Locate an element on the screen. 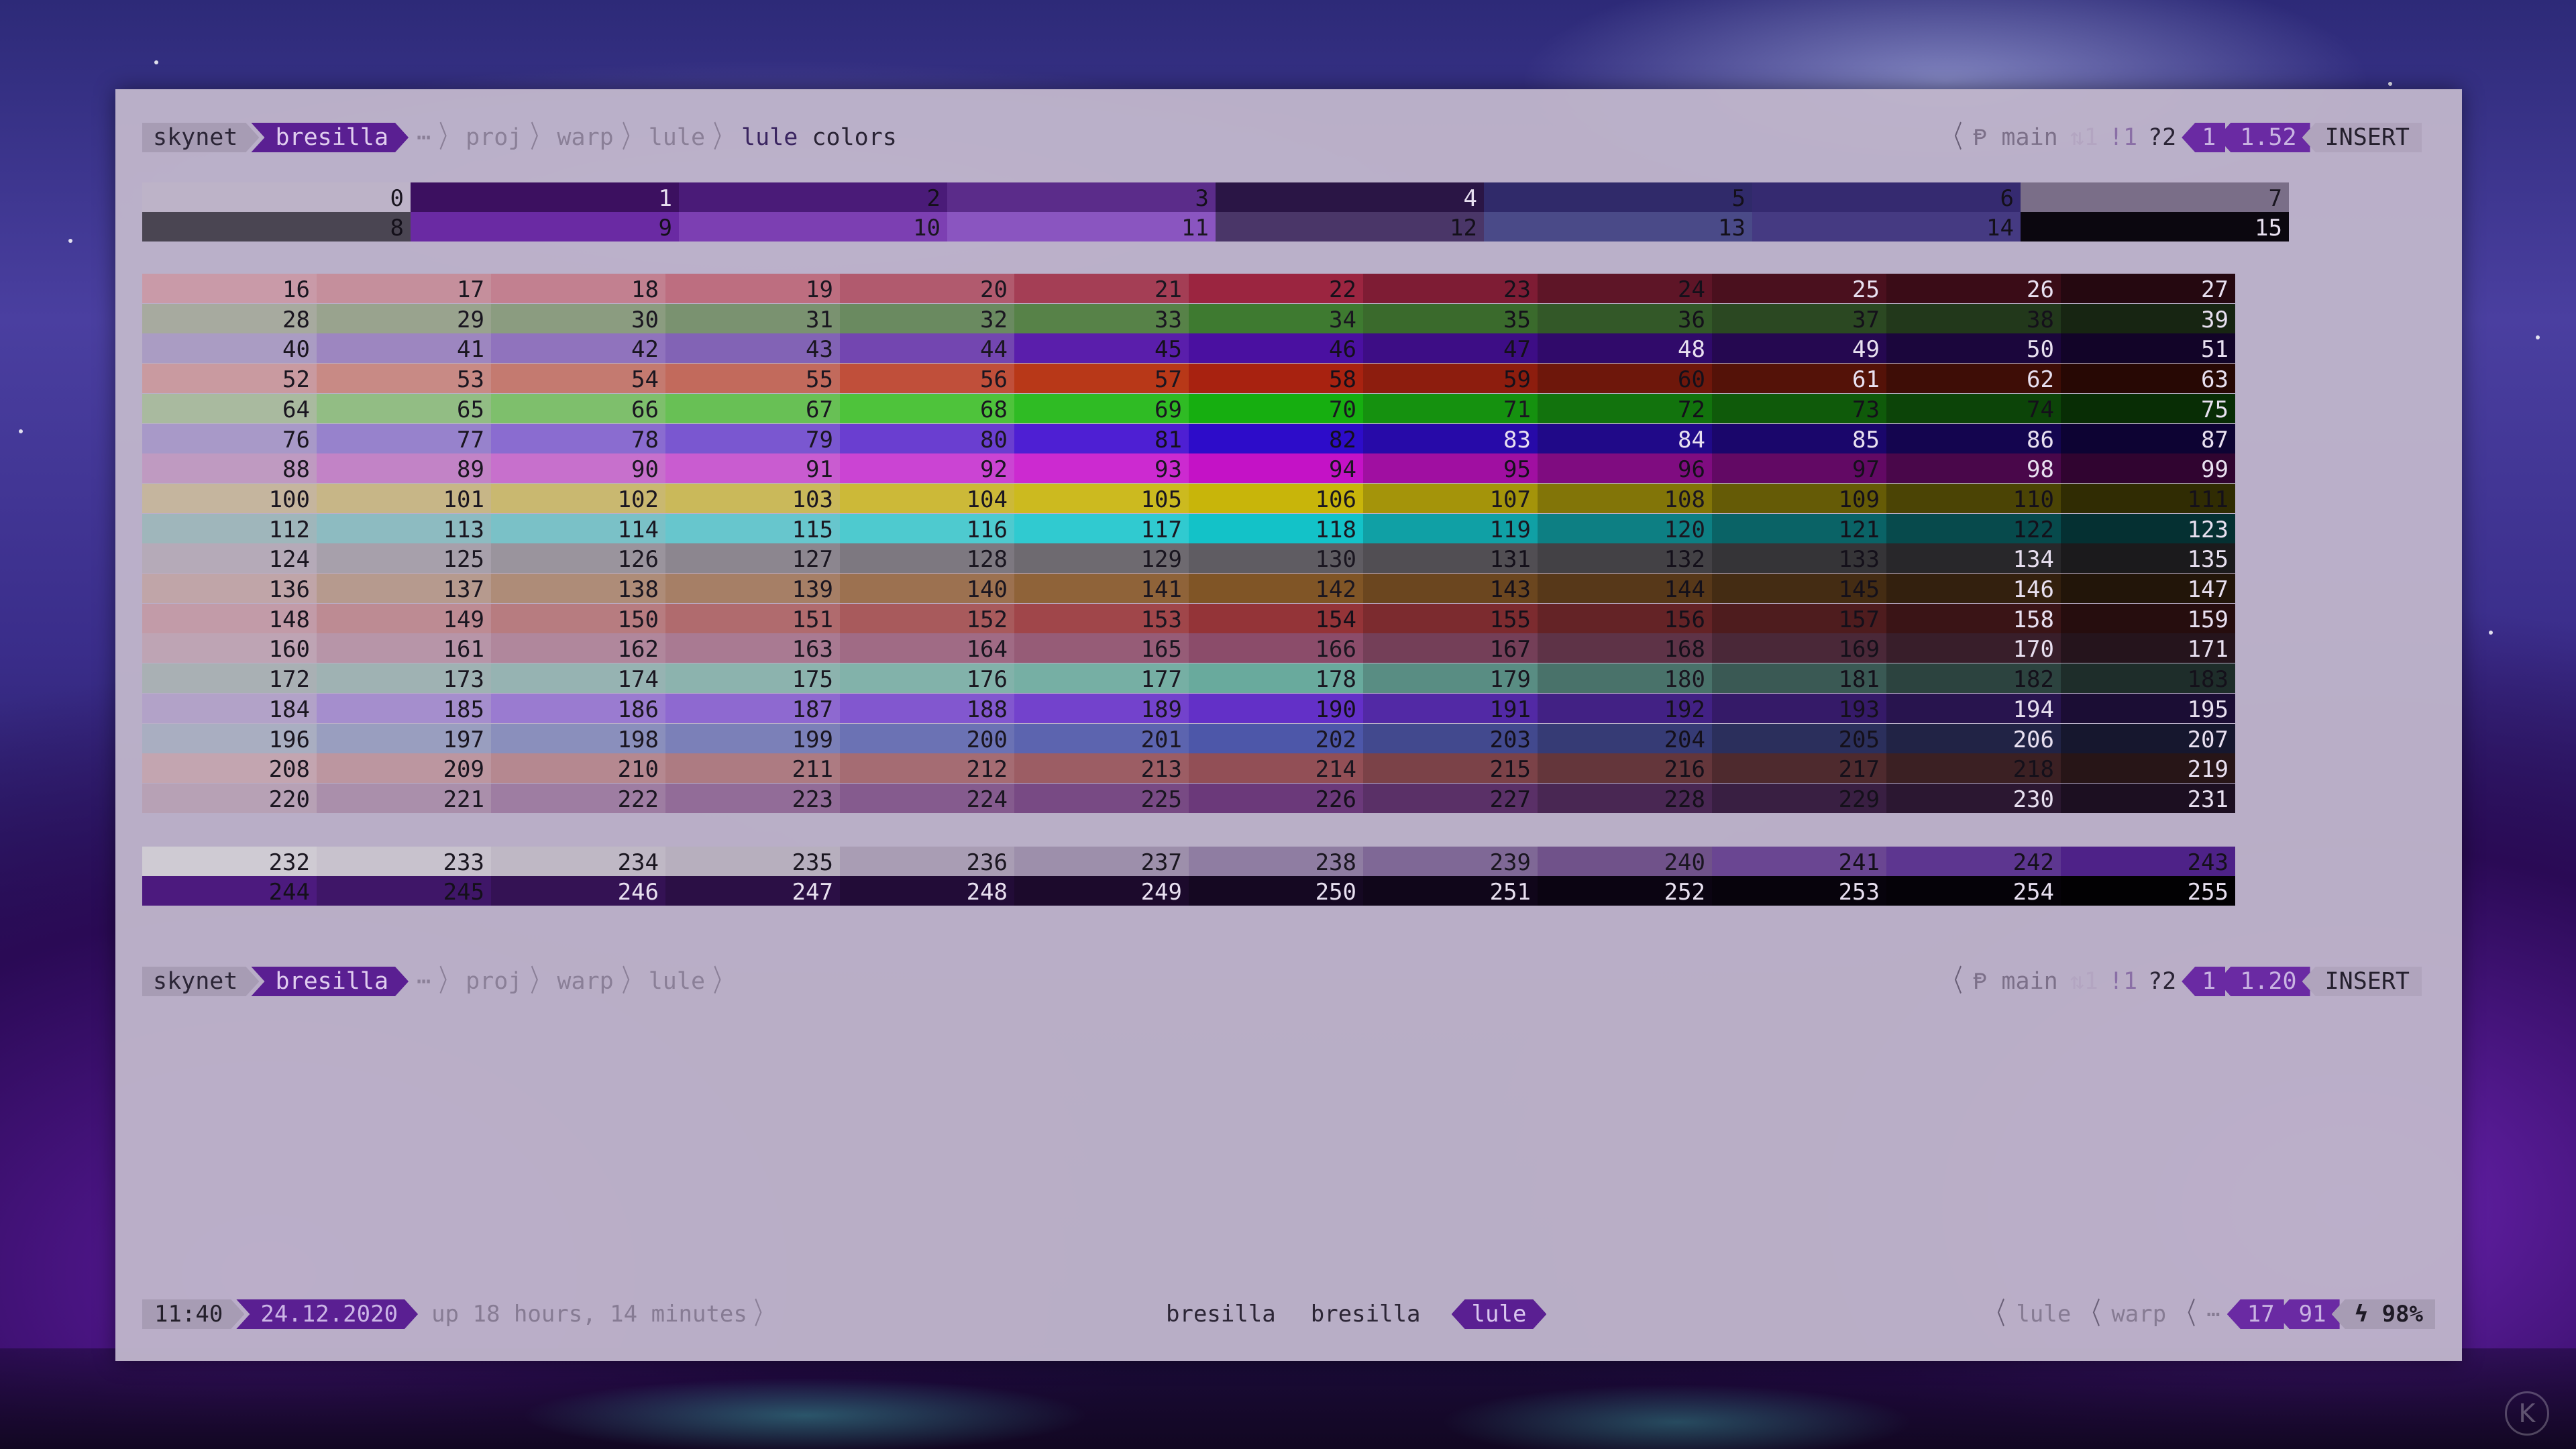 The image size is (2576, 1449). color-swatch: 74 is located at coordinates (1973, 408).